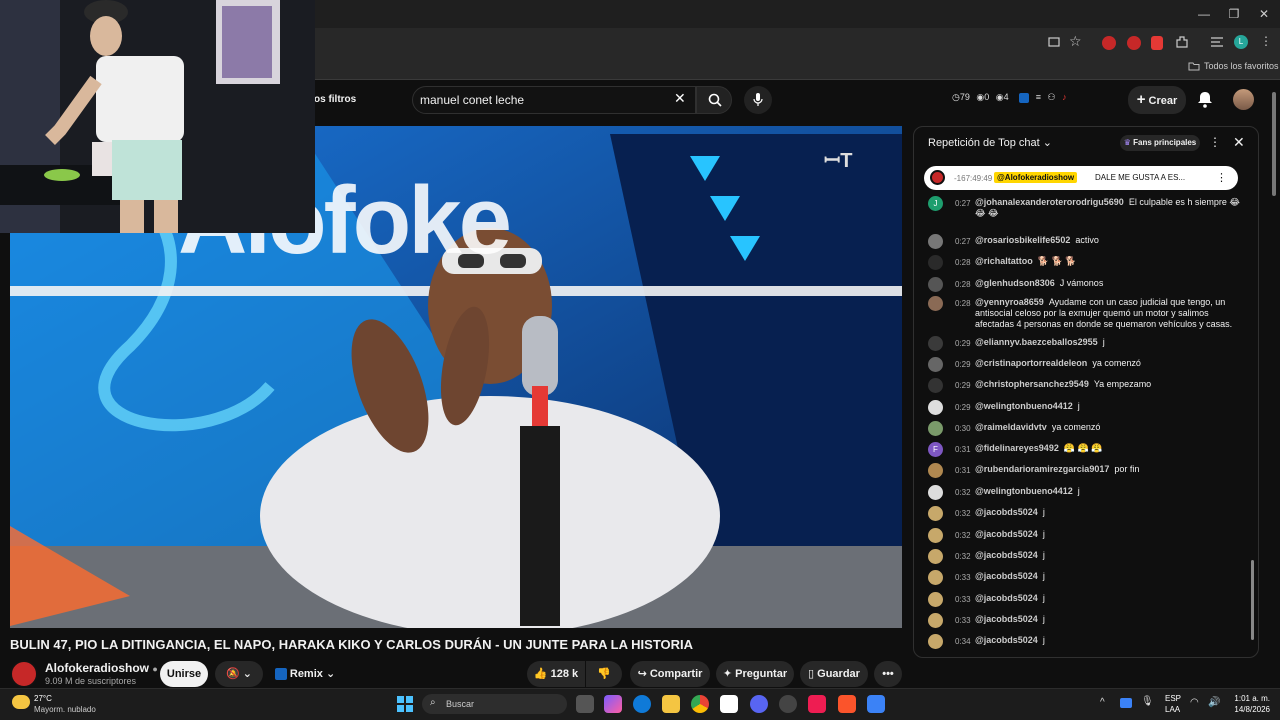 The image size is (1280, 720). I want to click on voice-search-button, so click(758, 100).